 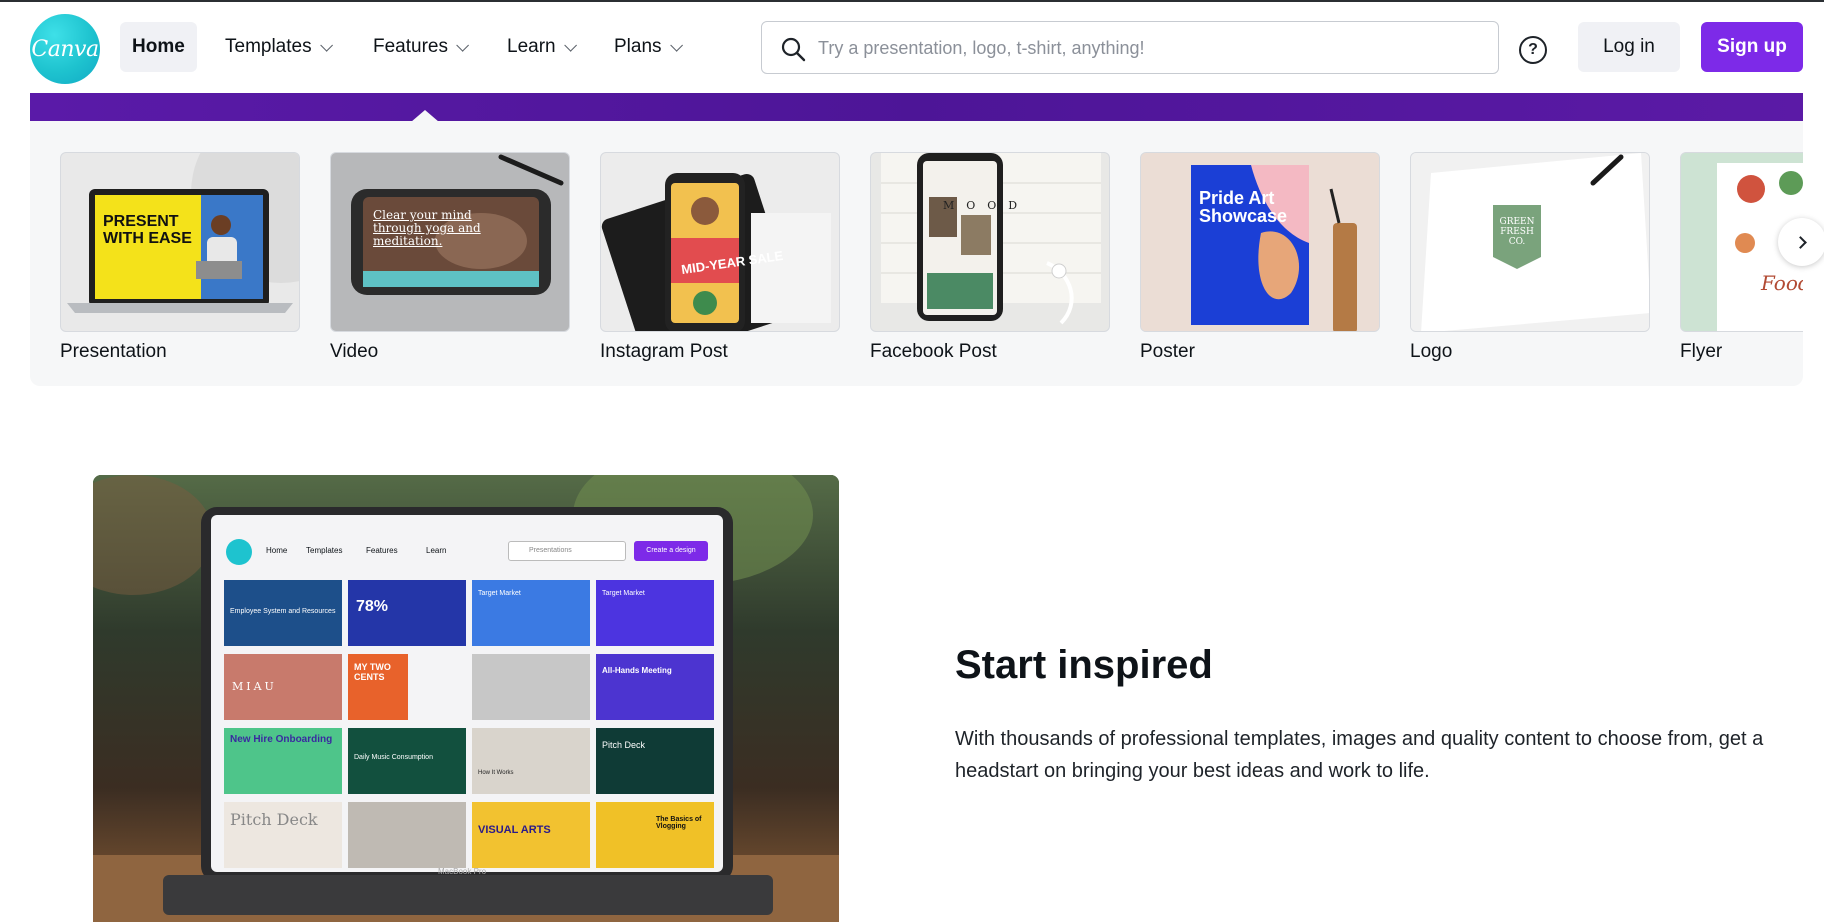 I want to click on laptop-nav-home: Home, so click(x=277, y=550).